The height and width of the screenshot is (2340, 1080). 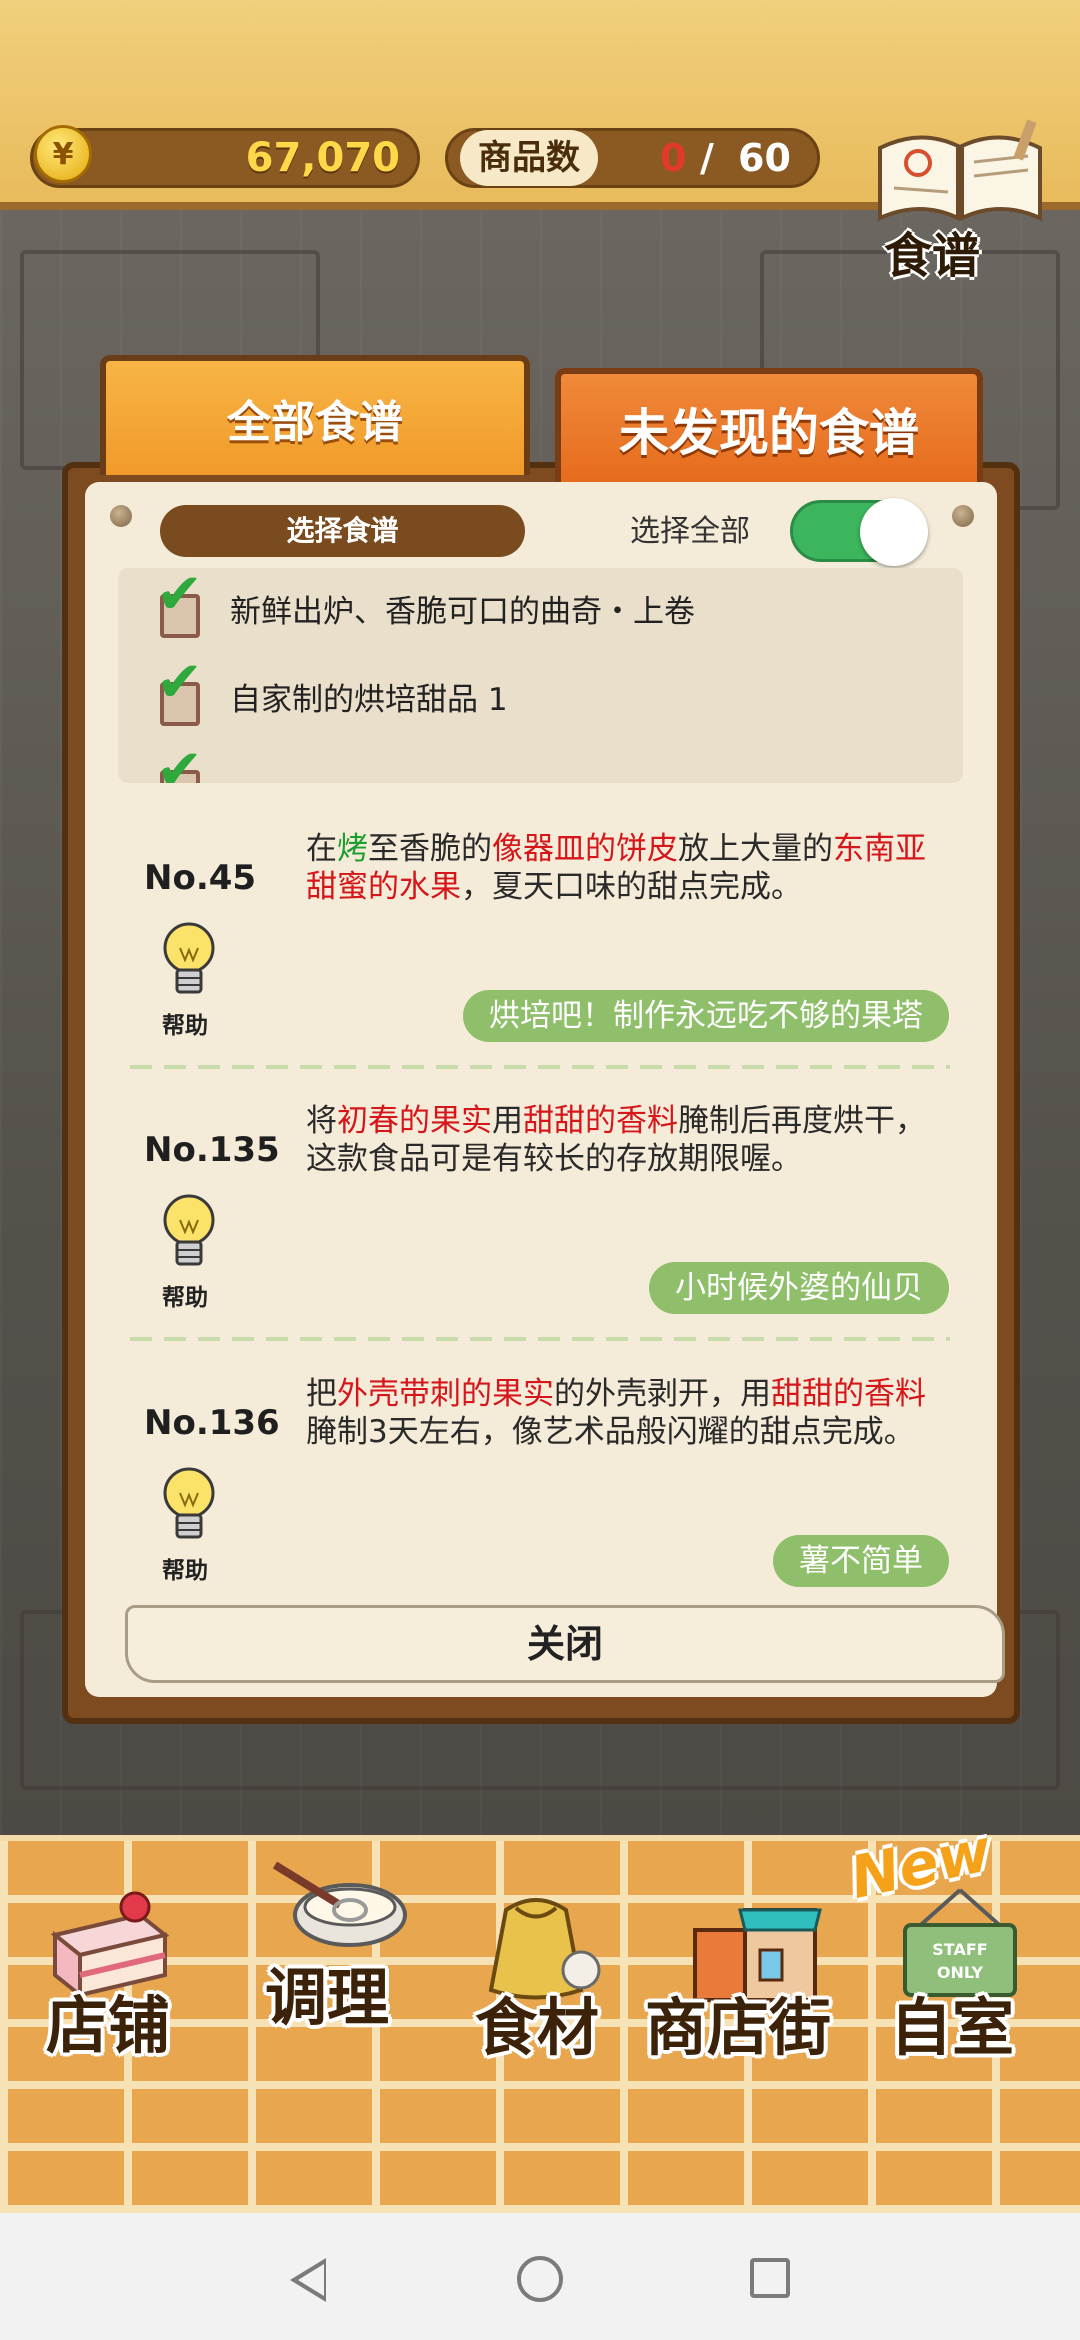 I want to click on recipe-filter-list: ✔ 新鲜出炉、香脆可口的曲奇・上卷 ✔ 自家制的烘培甜品 1 ✔, so click(x=540, y=675).